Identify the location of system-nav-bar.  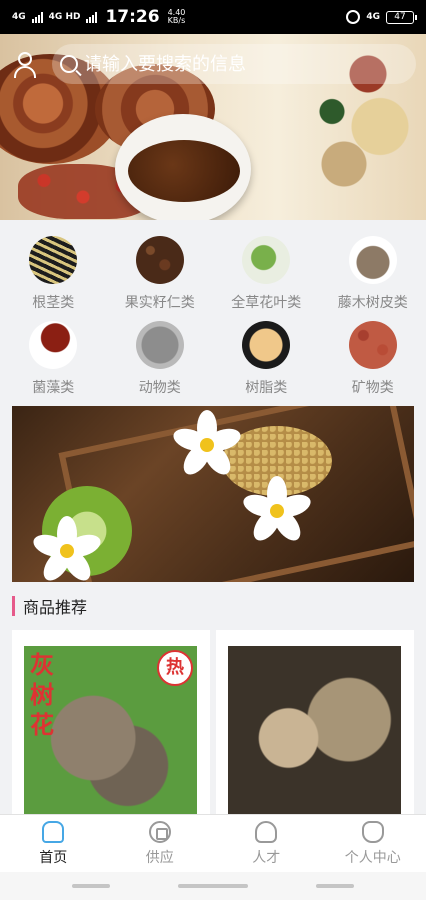
(213, 886).